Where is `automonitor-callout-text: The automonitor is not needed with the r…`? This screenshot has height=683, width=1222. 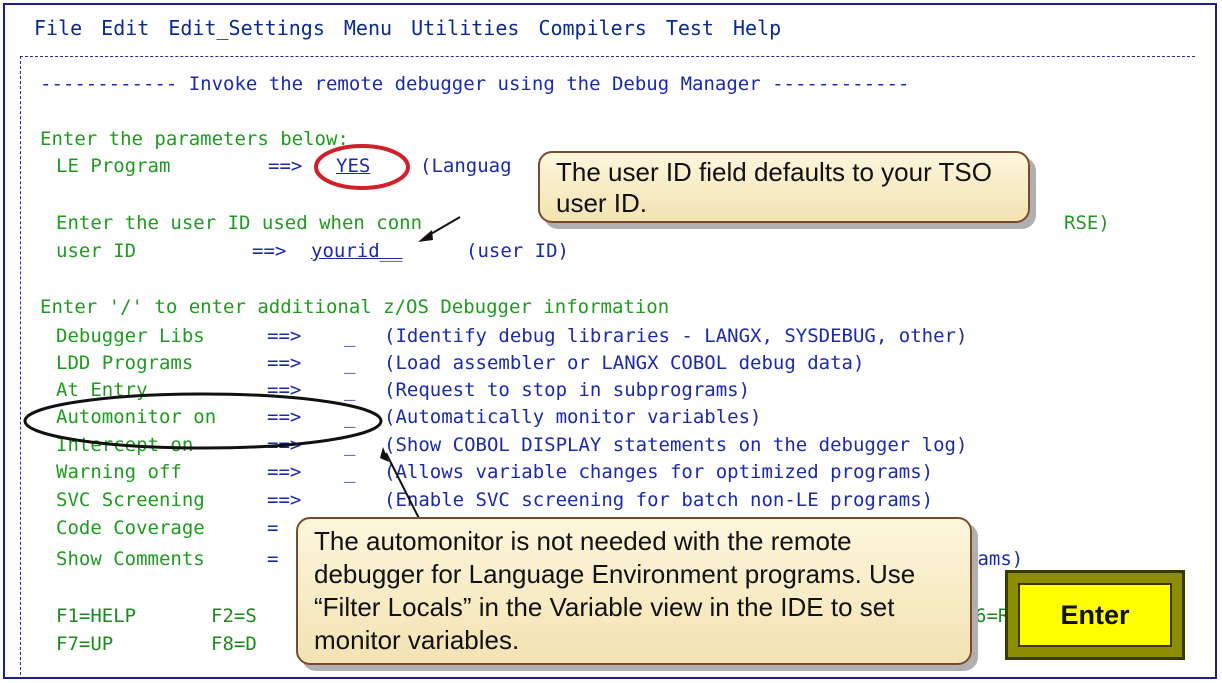 automonitor-callout-text: The automonitor is not needed with the r… is located at coordinates (615, 590).